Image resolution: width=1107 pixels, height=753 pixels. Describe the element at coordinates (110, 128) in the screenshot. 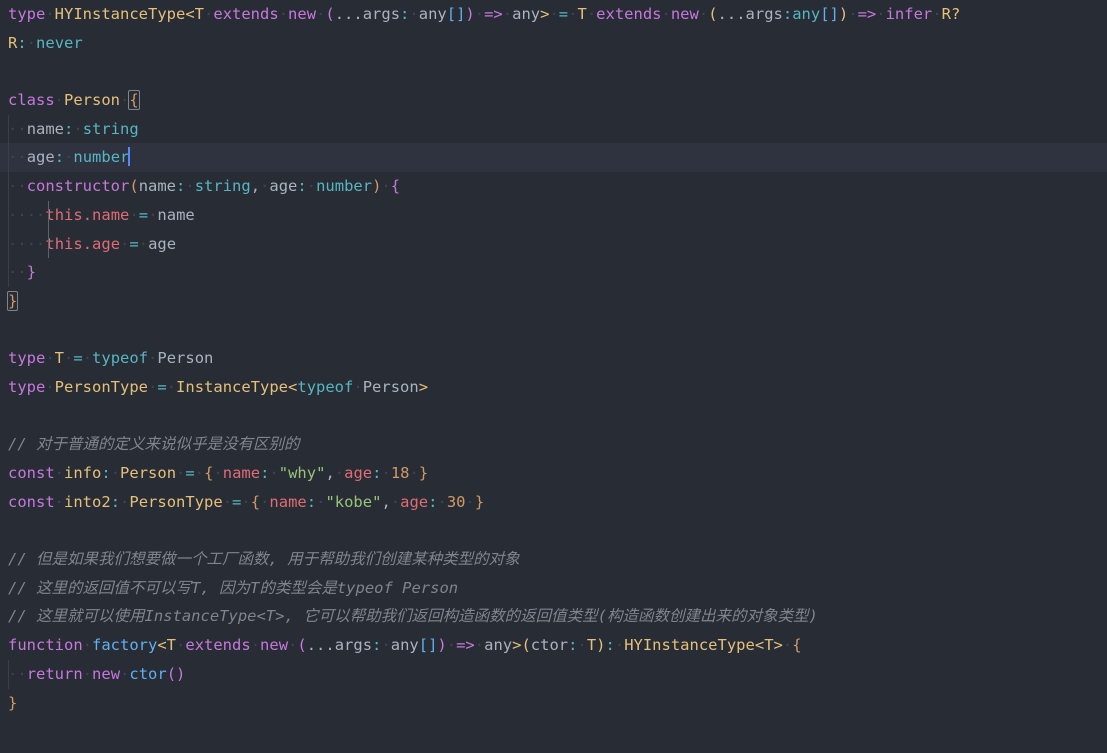

I see `token-type-string: string` at that location.